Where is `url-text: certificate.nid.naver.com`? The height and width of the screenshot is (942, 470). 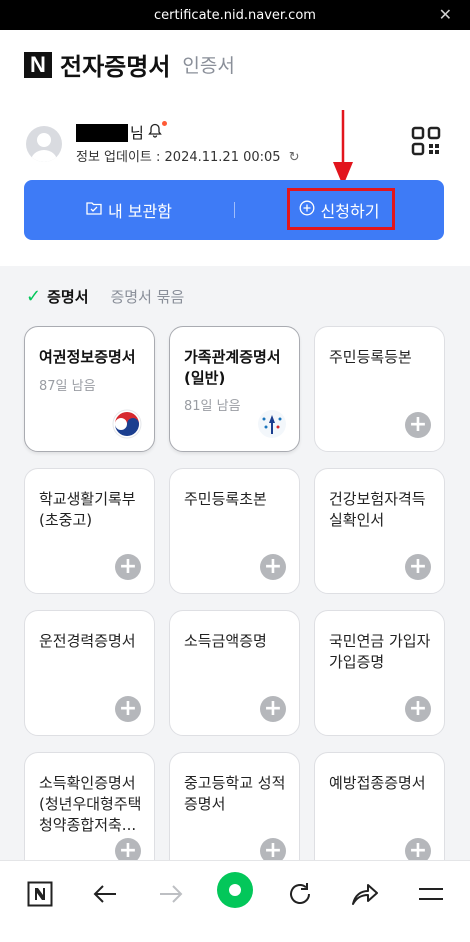
url-text: certificate.nid.naver.com is located at coordinates (235, 15).